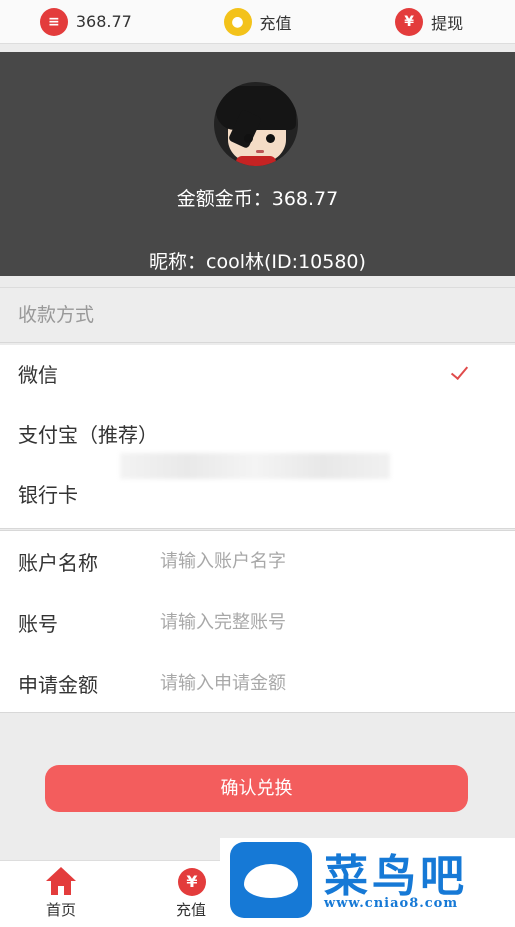 The height and width of the screenshot is (927, 515). I want to click on avatar, so click(256, 124).